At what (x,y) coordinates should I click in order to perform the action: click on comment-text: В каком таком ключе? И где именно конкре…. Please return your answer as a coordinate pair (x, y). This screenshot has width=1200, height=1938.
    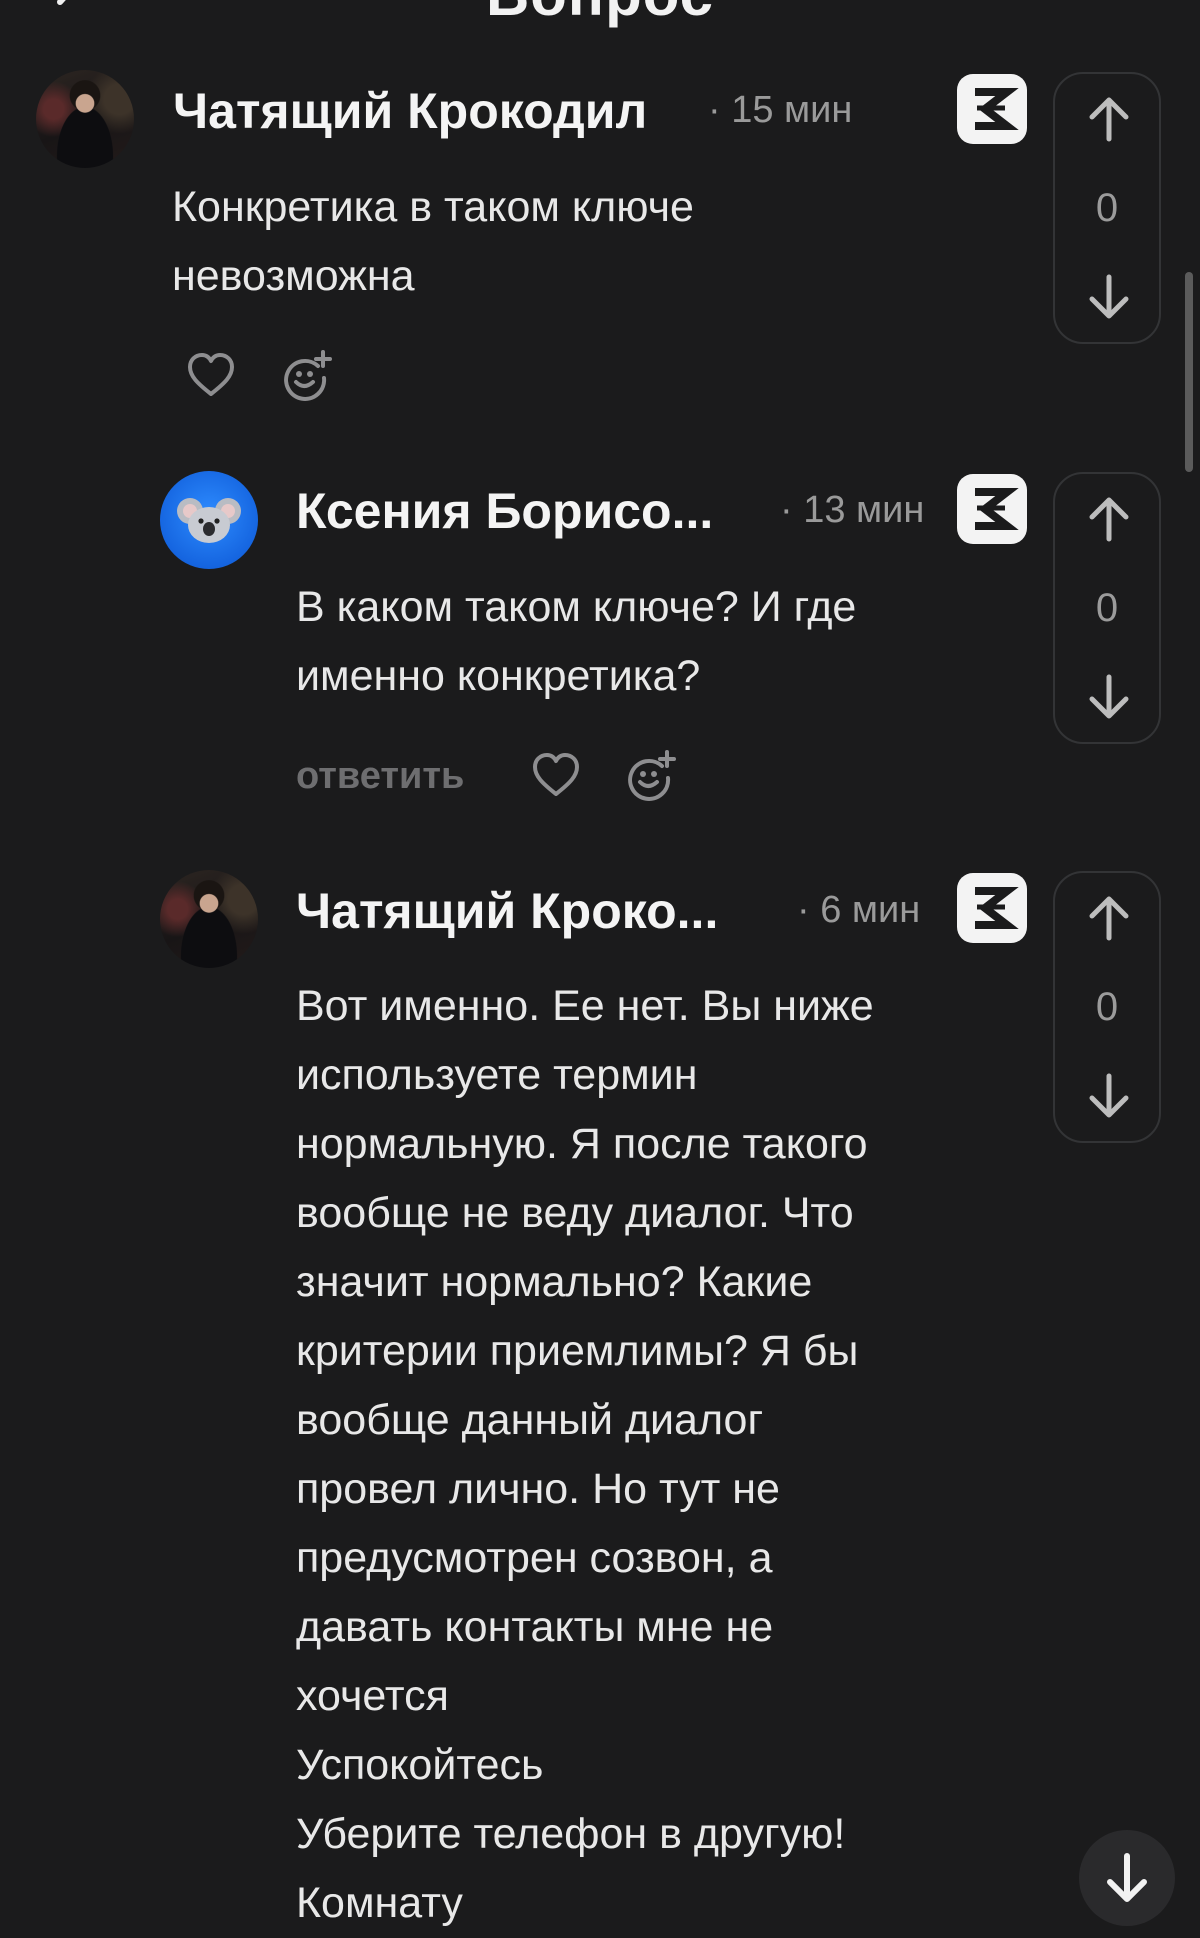
    Looking at the image, I should click on (576, 641).